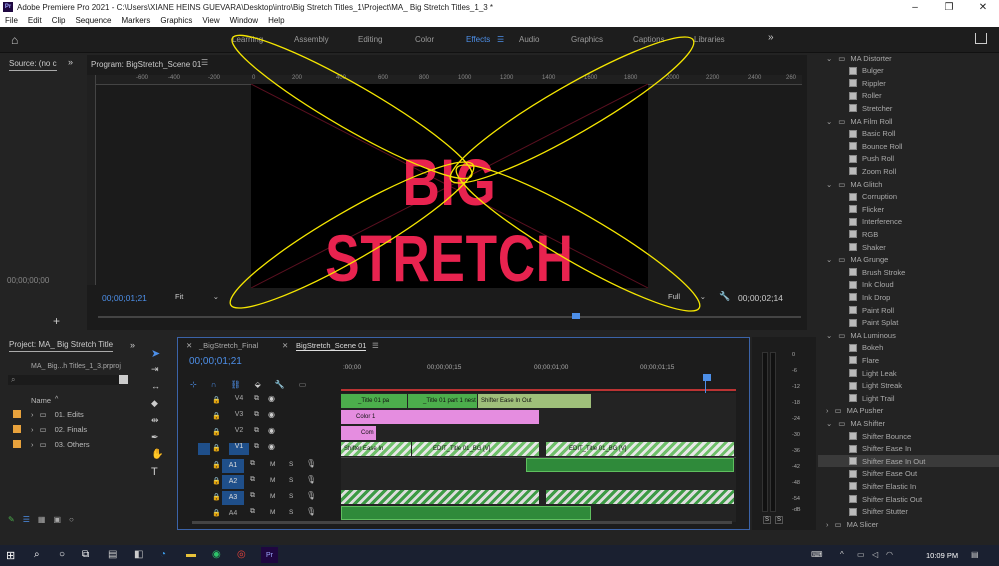 The height and width of the screenshot is (566, 999). Describe the element at coordinates (155, 420) in the screenshot. I see `slip-tool-icon: ⇹` at that location.